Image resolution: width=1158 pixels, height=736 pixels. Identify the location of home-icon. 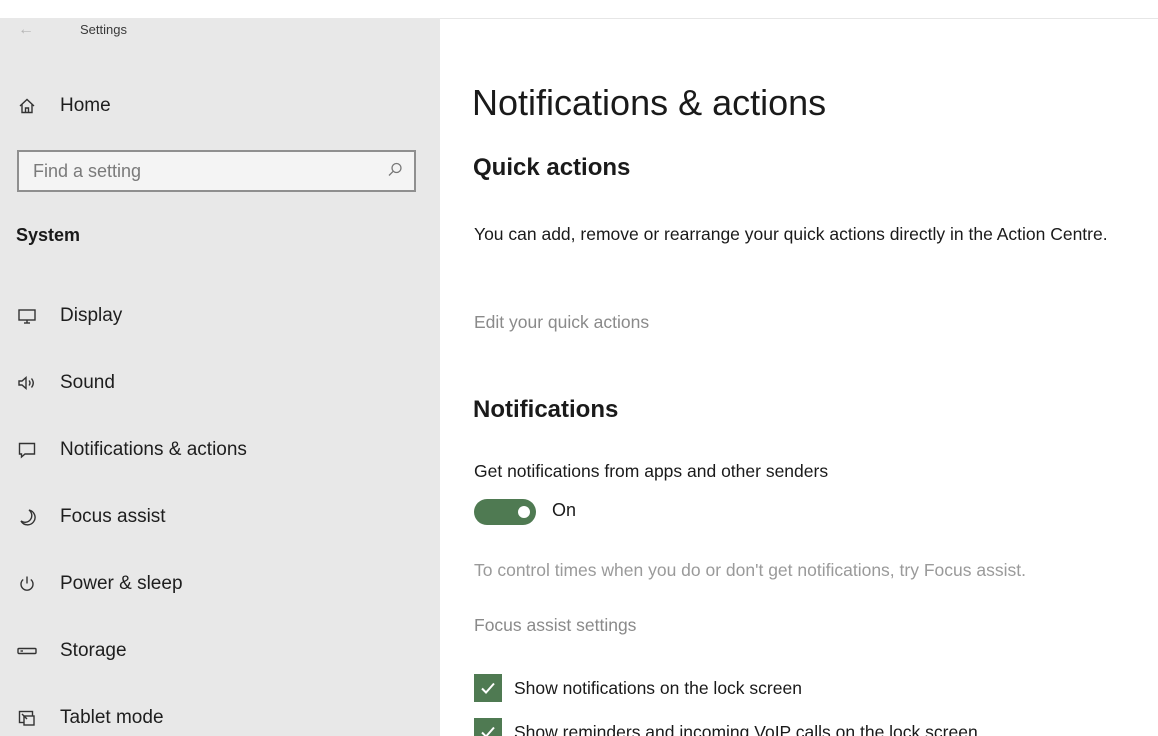
(27, 106).